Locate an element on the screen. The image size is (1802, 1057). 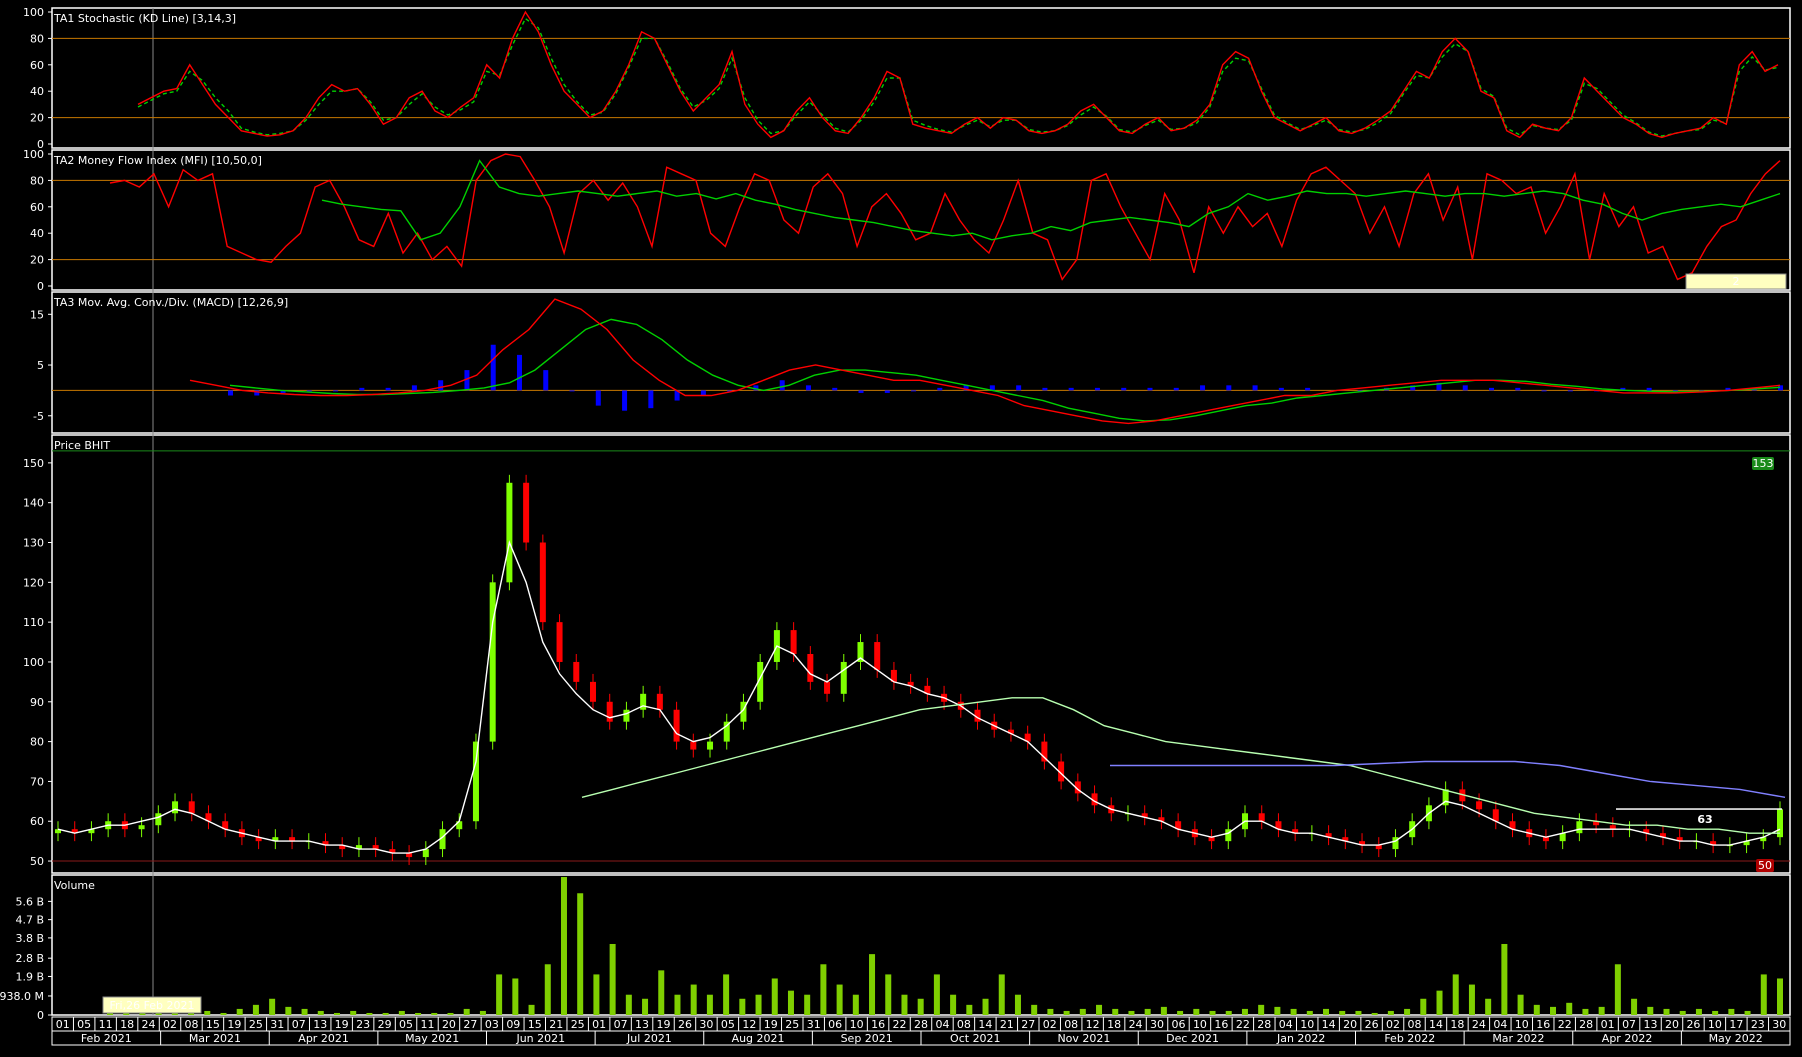
y-tick-label: -5 is located at coordinates (38, 416).